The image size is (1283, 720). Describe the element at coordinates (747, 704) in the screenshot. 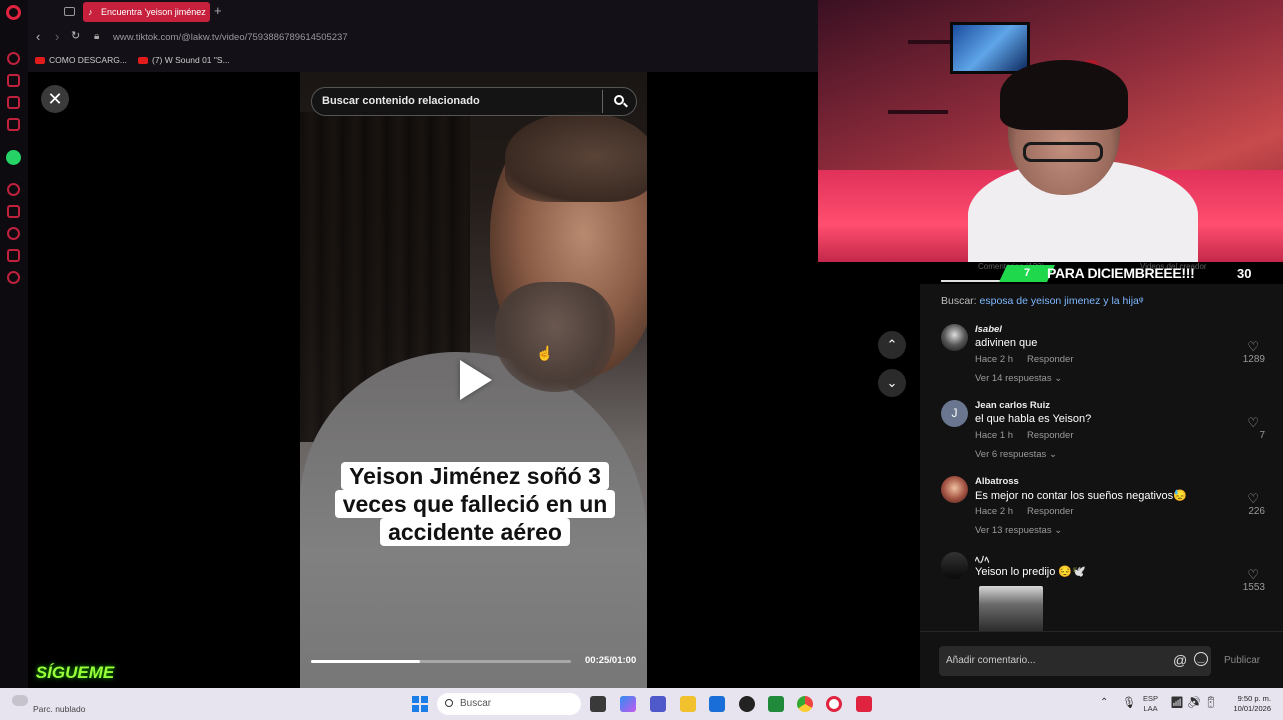

I see `obs-icon` at that location.